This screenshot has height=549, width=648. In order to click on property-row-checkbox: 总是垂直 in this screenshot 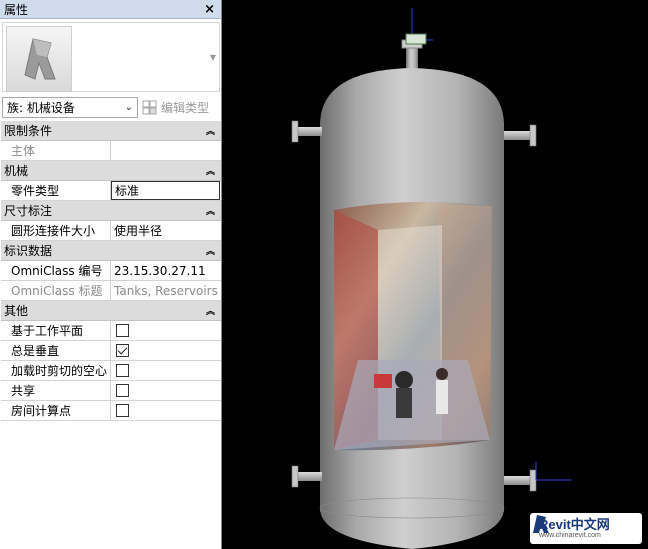, I will do `click(111, 351)`.